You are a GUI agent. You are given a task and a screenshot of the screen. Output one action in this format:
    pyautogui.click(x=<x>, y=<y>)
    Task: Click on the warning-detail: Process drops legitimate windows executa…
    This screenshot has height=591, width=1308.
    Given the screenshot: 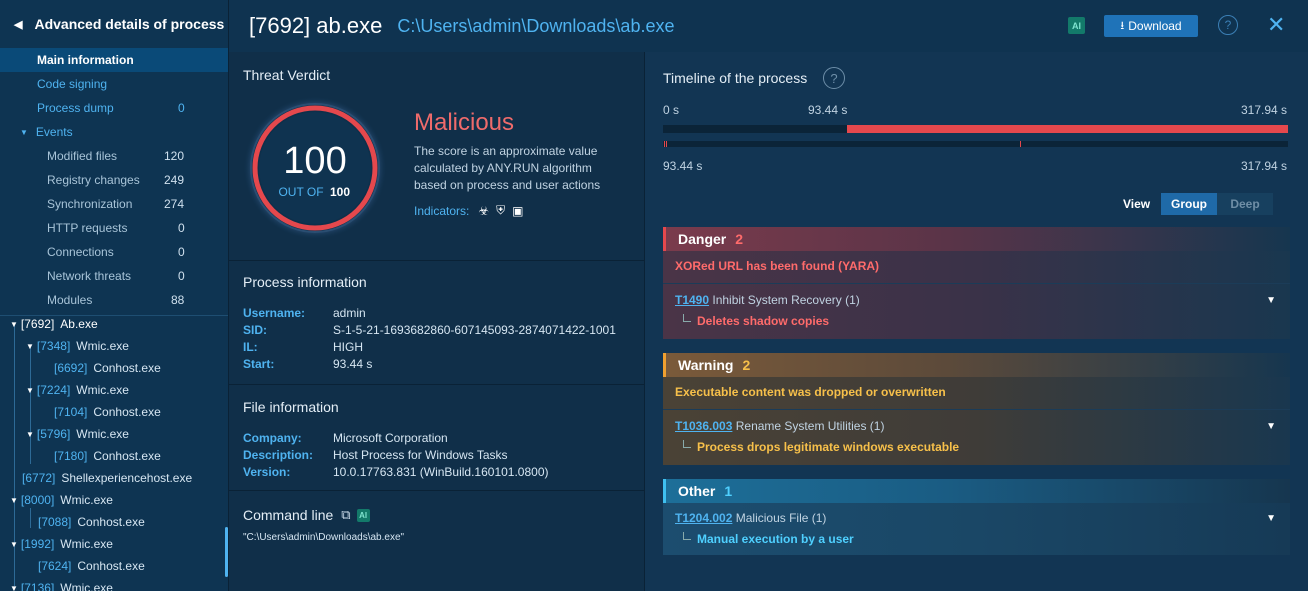 What is the action you would take?
    pyautogui.click(x=821, y=447)
    